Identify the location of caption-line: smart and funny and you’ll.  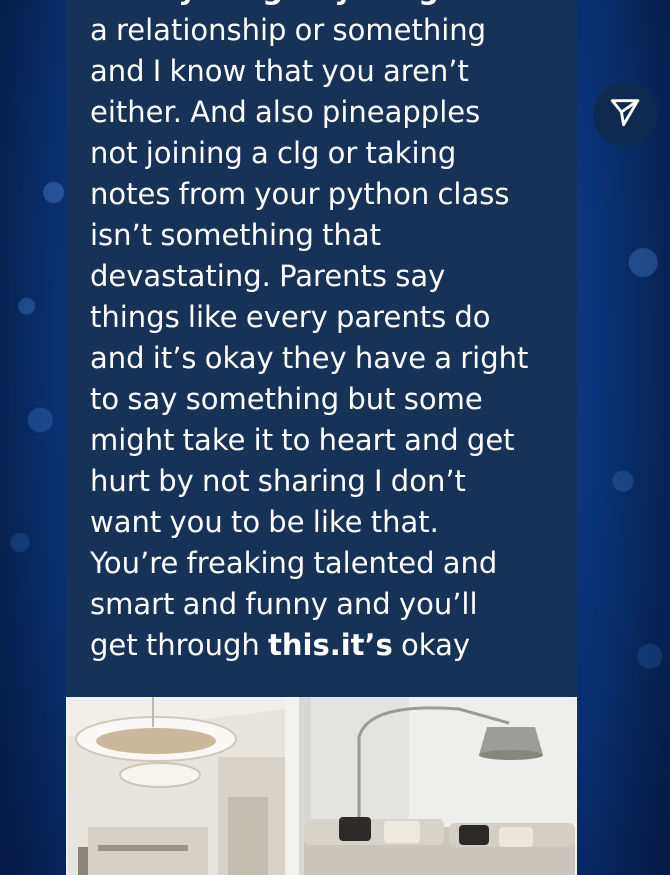
(320, 604).